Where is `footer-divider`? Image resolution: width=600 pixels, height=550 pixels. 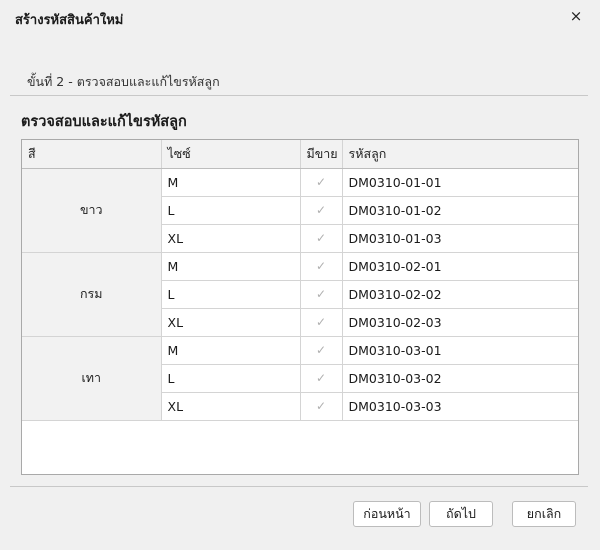 footer-divider is located at coordinates (299, 486).